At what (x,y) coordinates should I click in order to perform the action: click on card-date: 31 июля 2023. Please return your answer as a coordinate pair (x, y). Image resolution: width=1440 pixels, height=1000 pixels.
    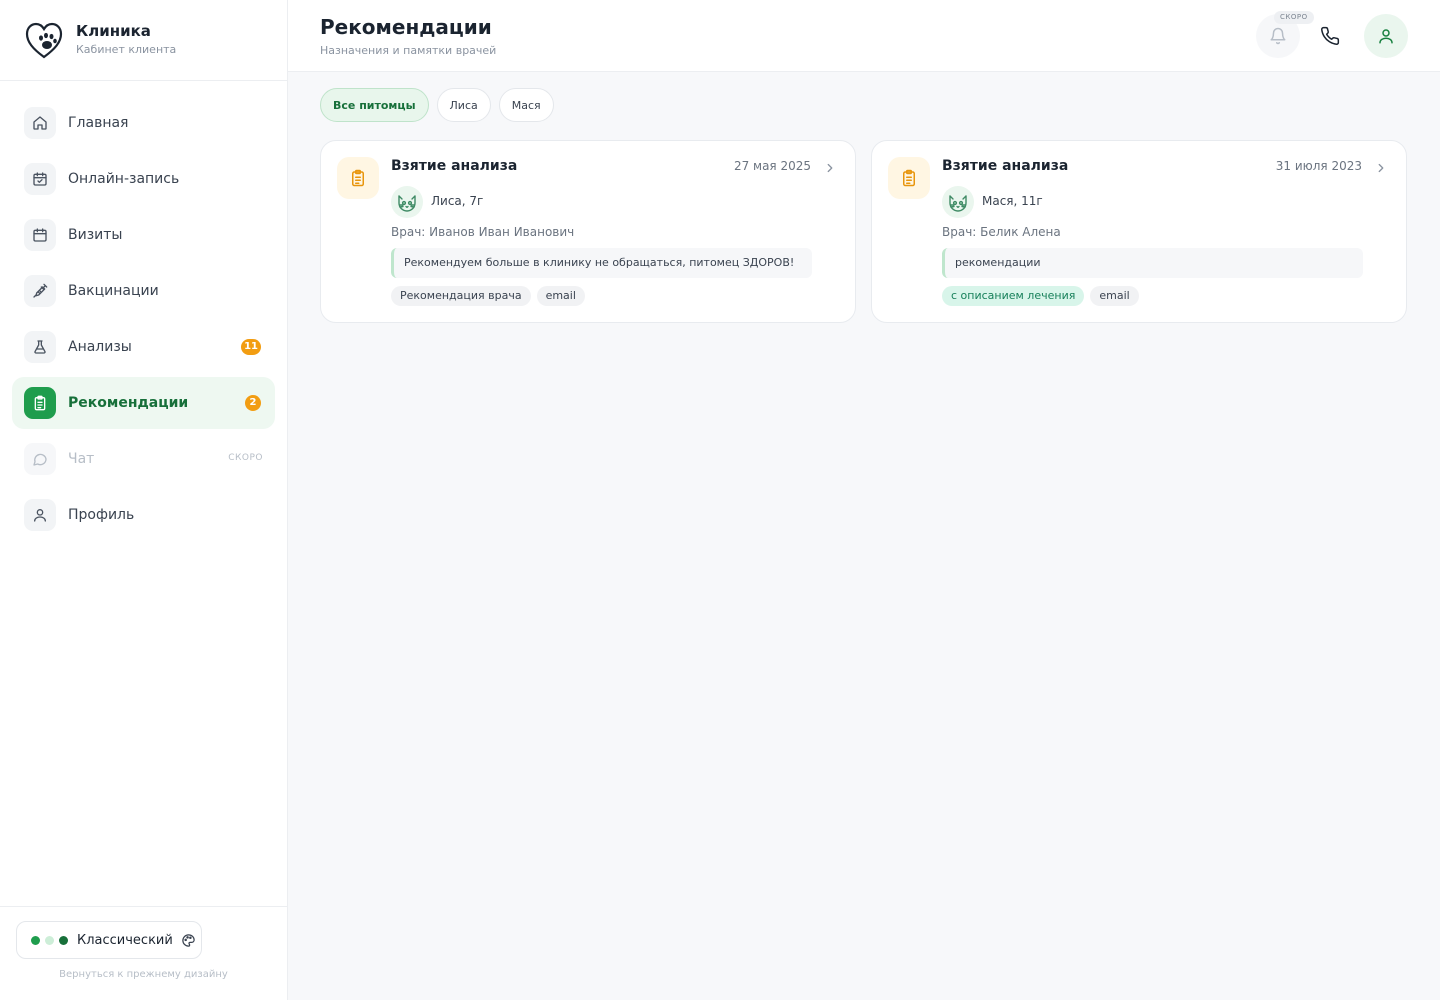
    Looking at the image, I should click on (1318, 166).